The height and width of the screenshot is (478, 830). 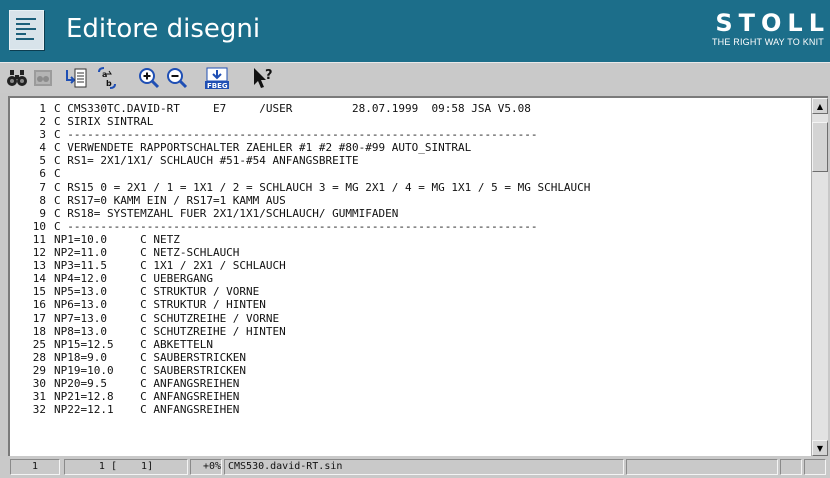 What do you see at coordinates (126, 467) in the screenshot?
I see `status-position: 1 [ 1]` at bounding box center [126, 467].